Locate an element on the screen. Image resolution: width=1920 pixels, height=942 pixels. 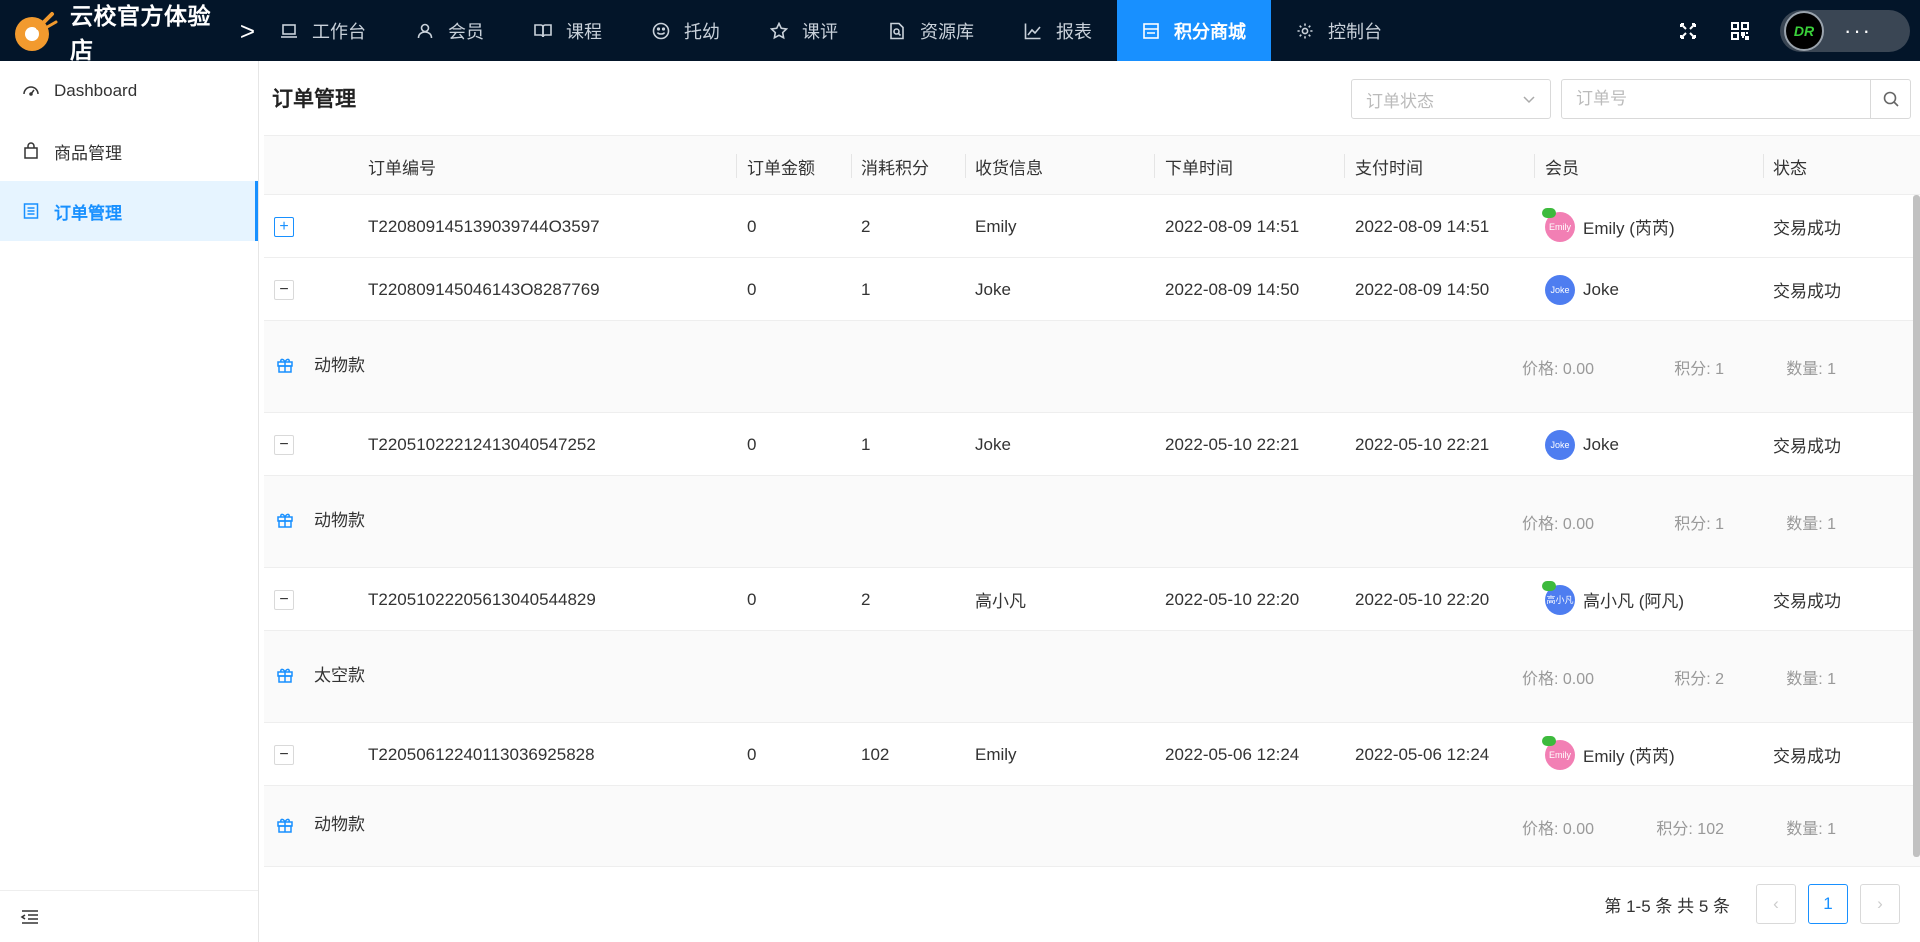
nav-item-console: 控制台 is located at coordinates (1339, 30).